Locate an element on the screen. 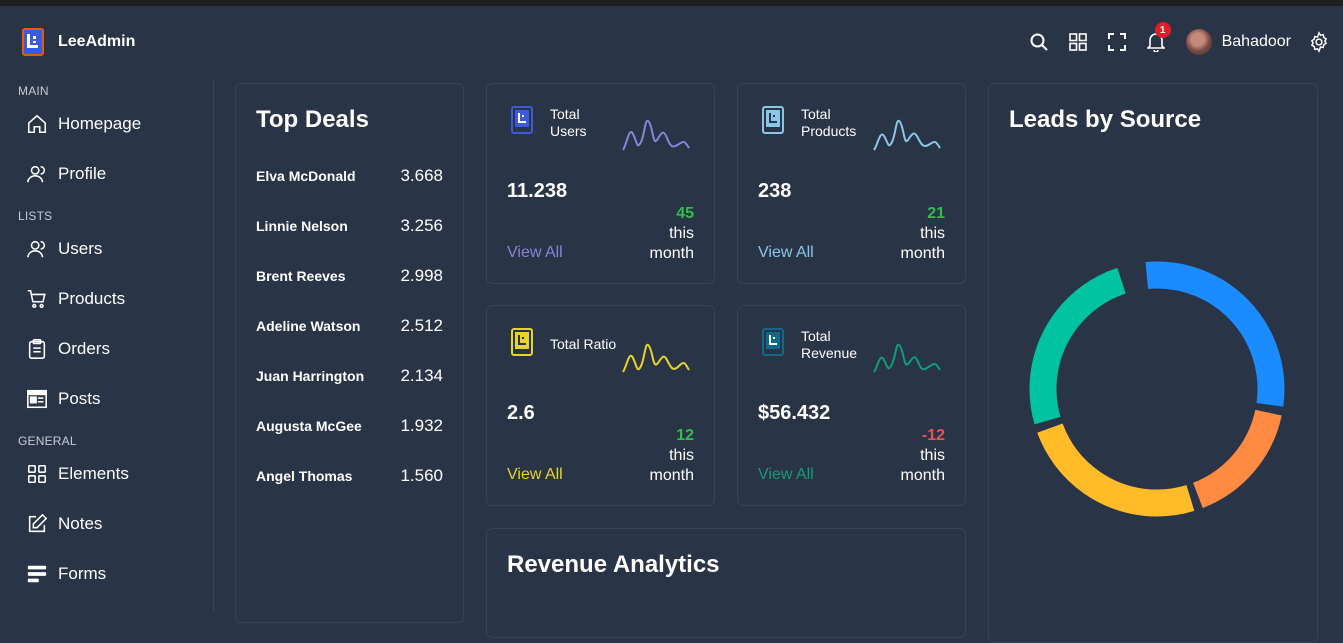 The image size is (1343, 643). stat-change: -12 this month is located at coordinates (923, 456).